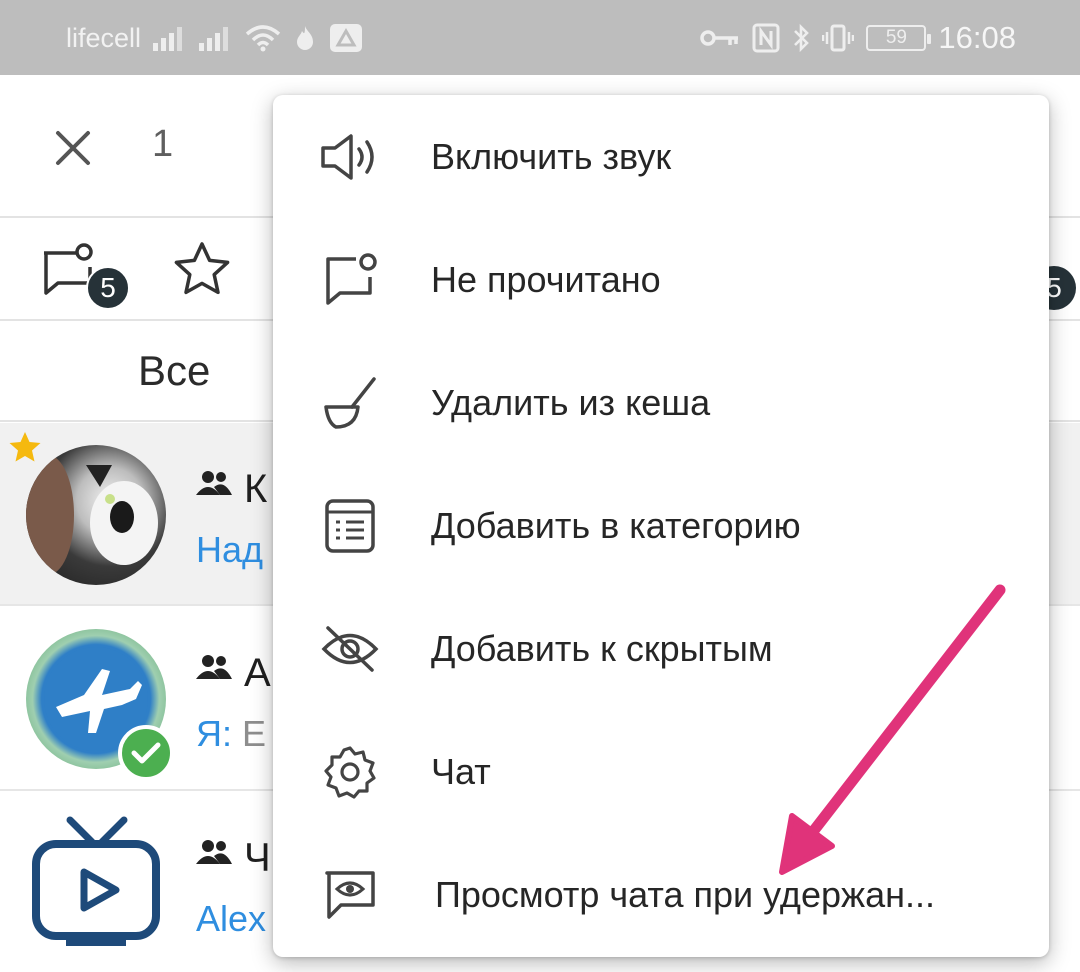 The image size is (1080, 972). I want to click on menu-item-label: Удалить из кеша, so click(571, 402).